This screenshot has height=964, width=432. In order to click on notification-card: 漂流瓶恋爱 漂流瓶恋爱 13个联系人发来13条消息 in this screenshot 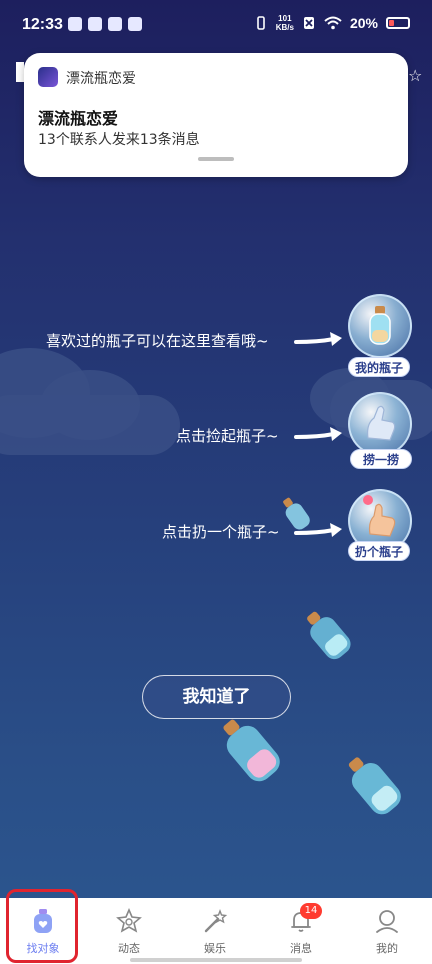, I will do `click(216, 115)`.